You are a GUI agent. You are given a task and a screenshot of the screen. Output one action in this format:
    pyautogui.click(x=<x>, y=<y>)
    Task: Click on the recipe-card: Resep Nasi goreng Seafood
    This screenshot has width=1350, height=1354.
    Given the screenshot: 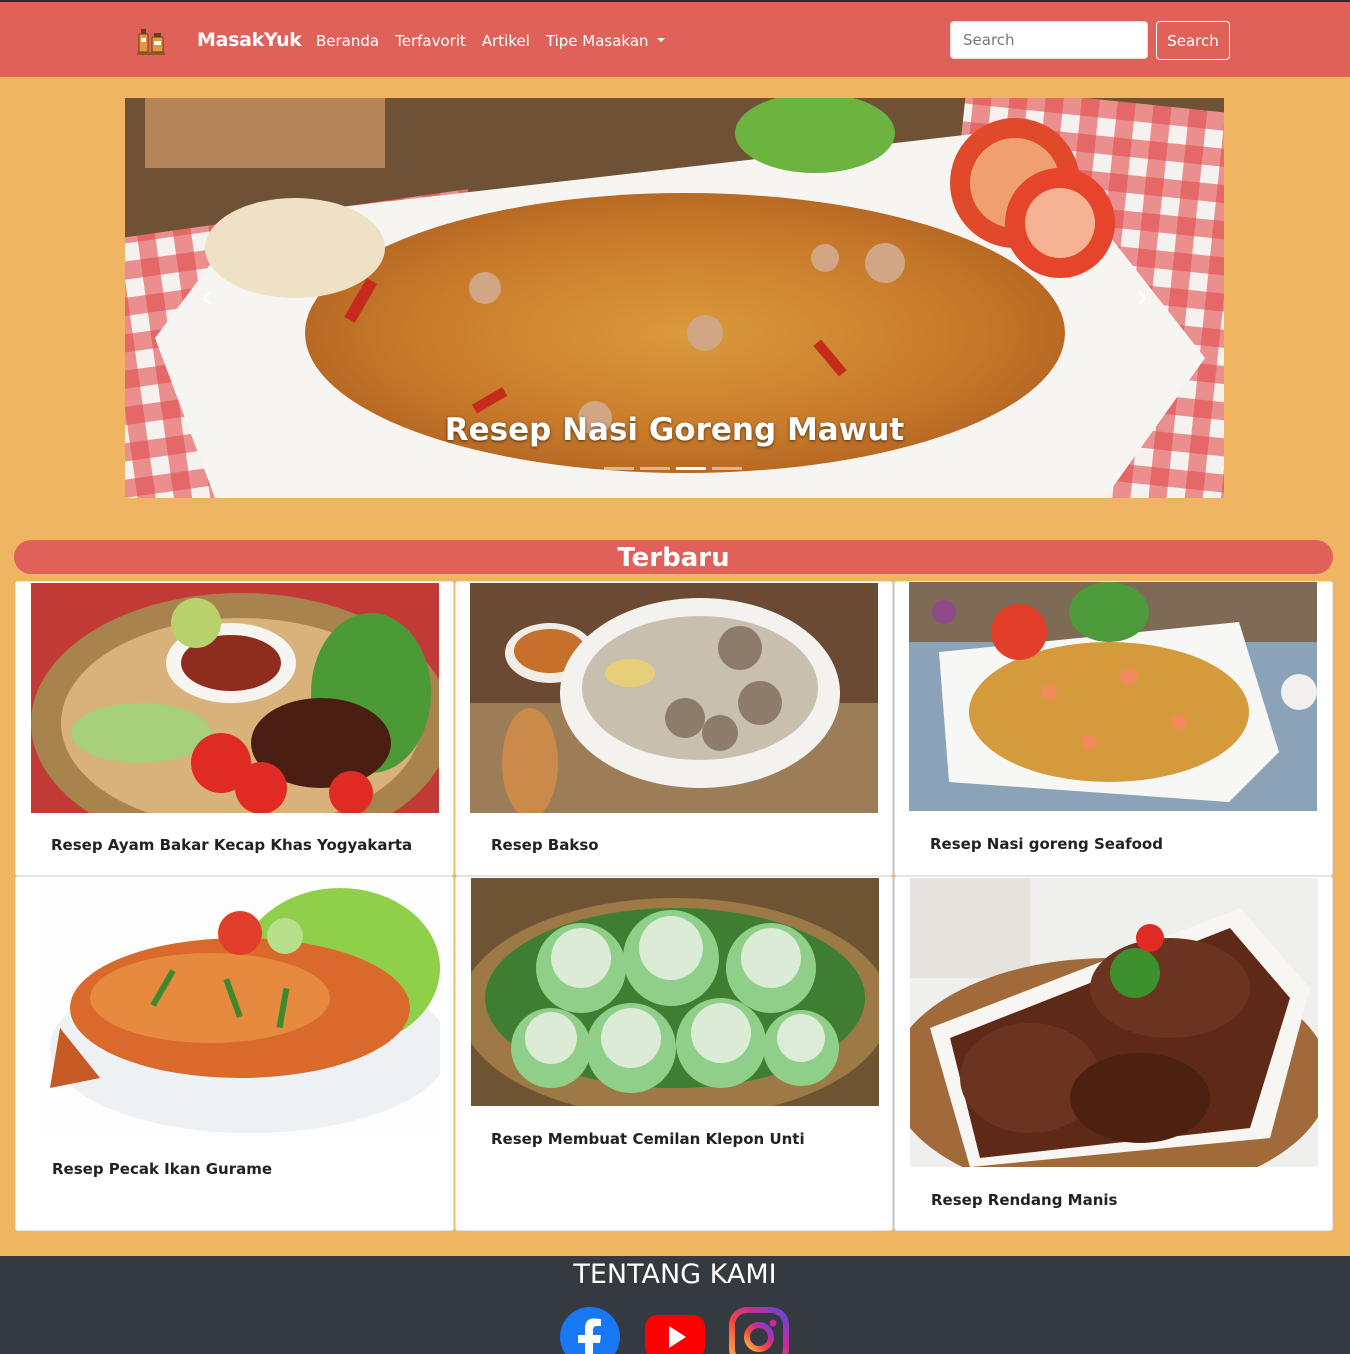 What is the action you would take?
    pyautogui.click(x=1113, y=728)
    